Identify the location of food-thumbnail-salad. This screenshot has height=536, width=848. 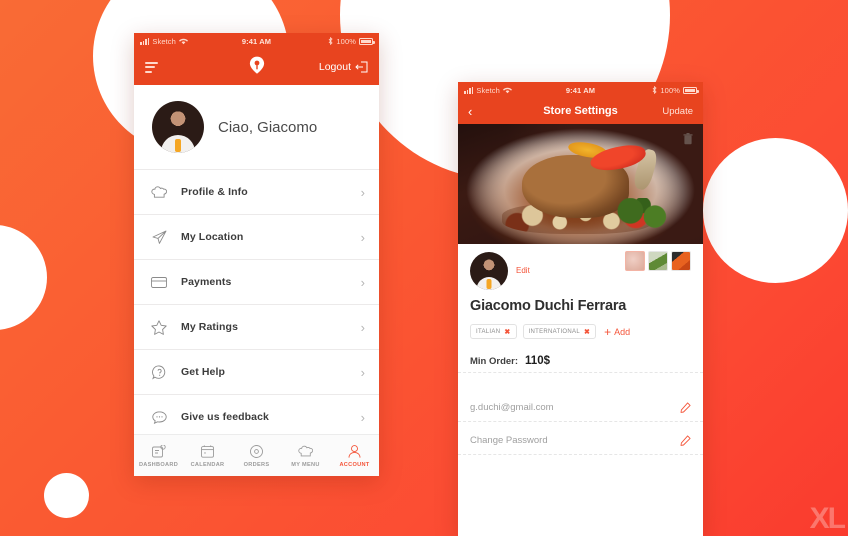
(658, 261).